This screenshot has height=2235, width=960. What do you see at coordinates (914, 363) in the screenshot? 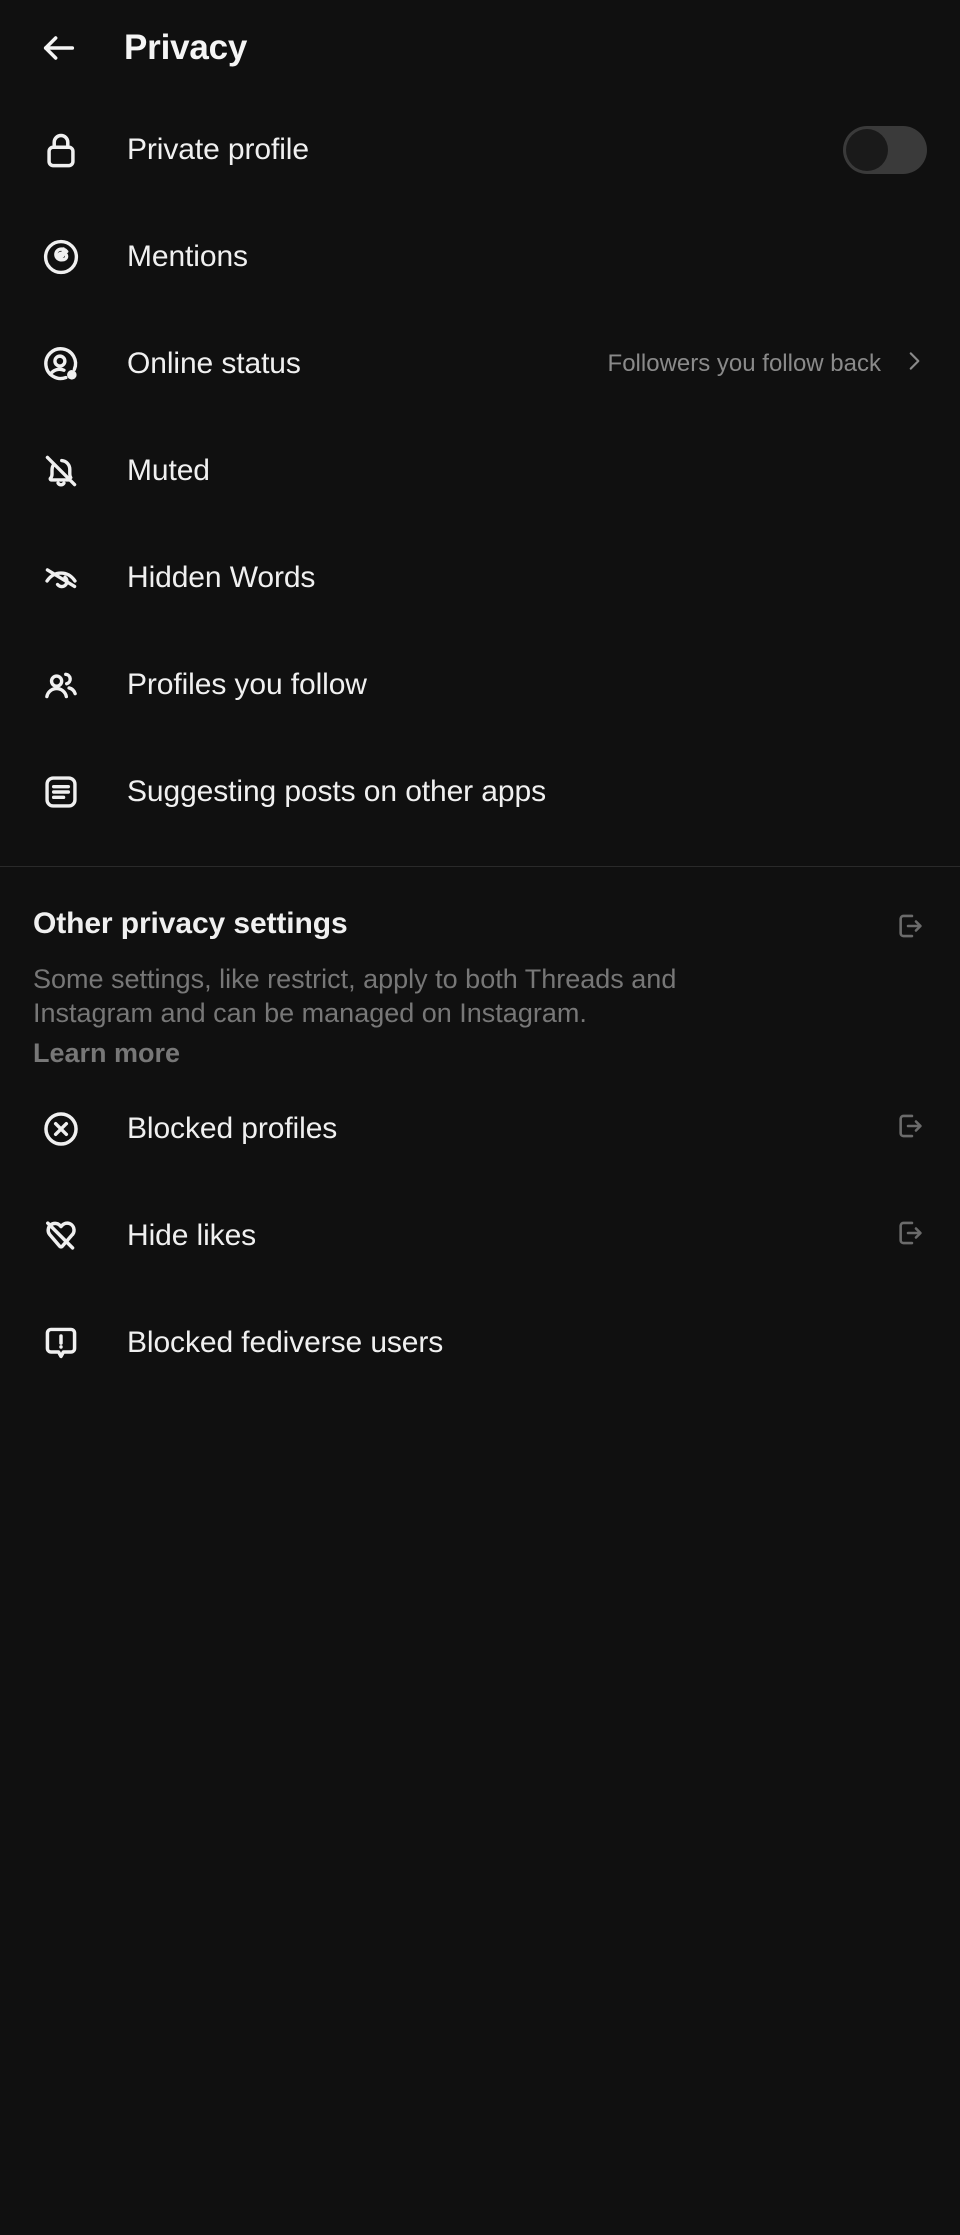
I see `chevron-right-icon` at bounding box center [914, 363].